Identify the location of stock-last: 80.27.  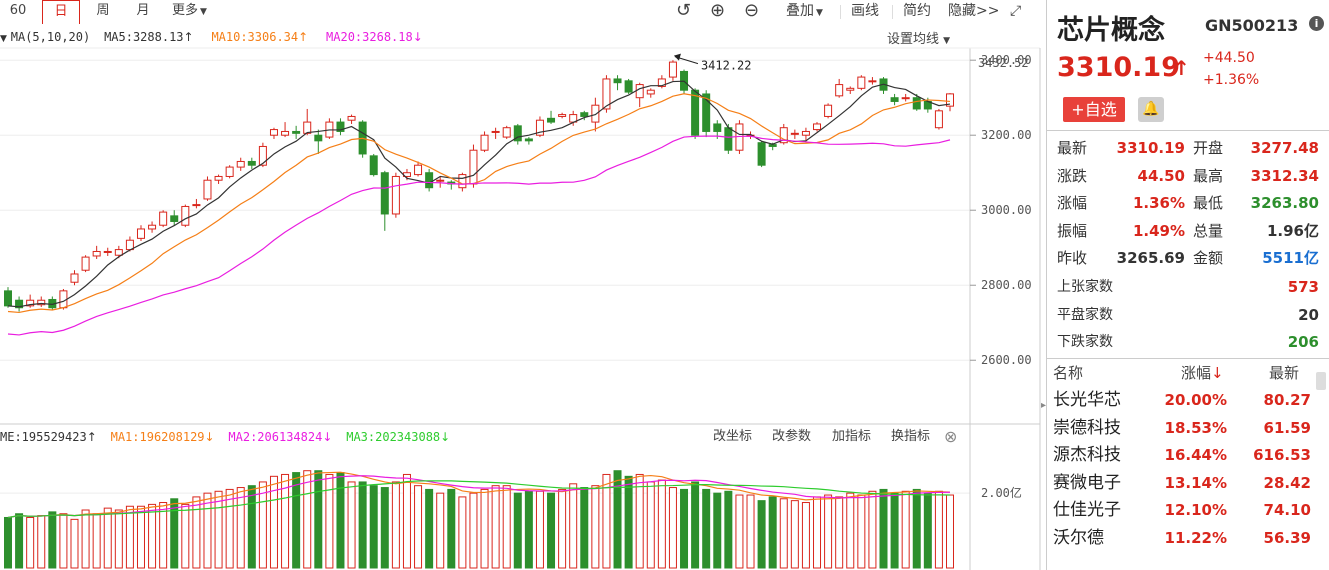
(1287, 400).